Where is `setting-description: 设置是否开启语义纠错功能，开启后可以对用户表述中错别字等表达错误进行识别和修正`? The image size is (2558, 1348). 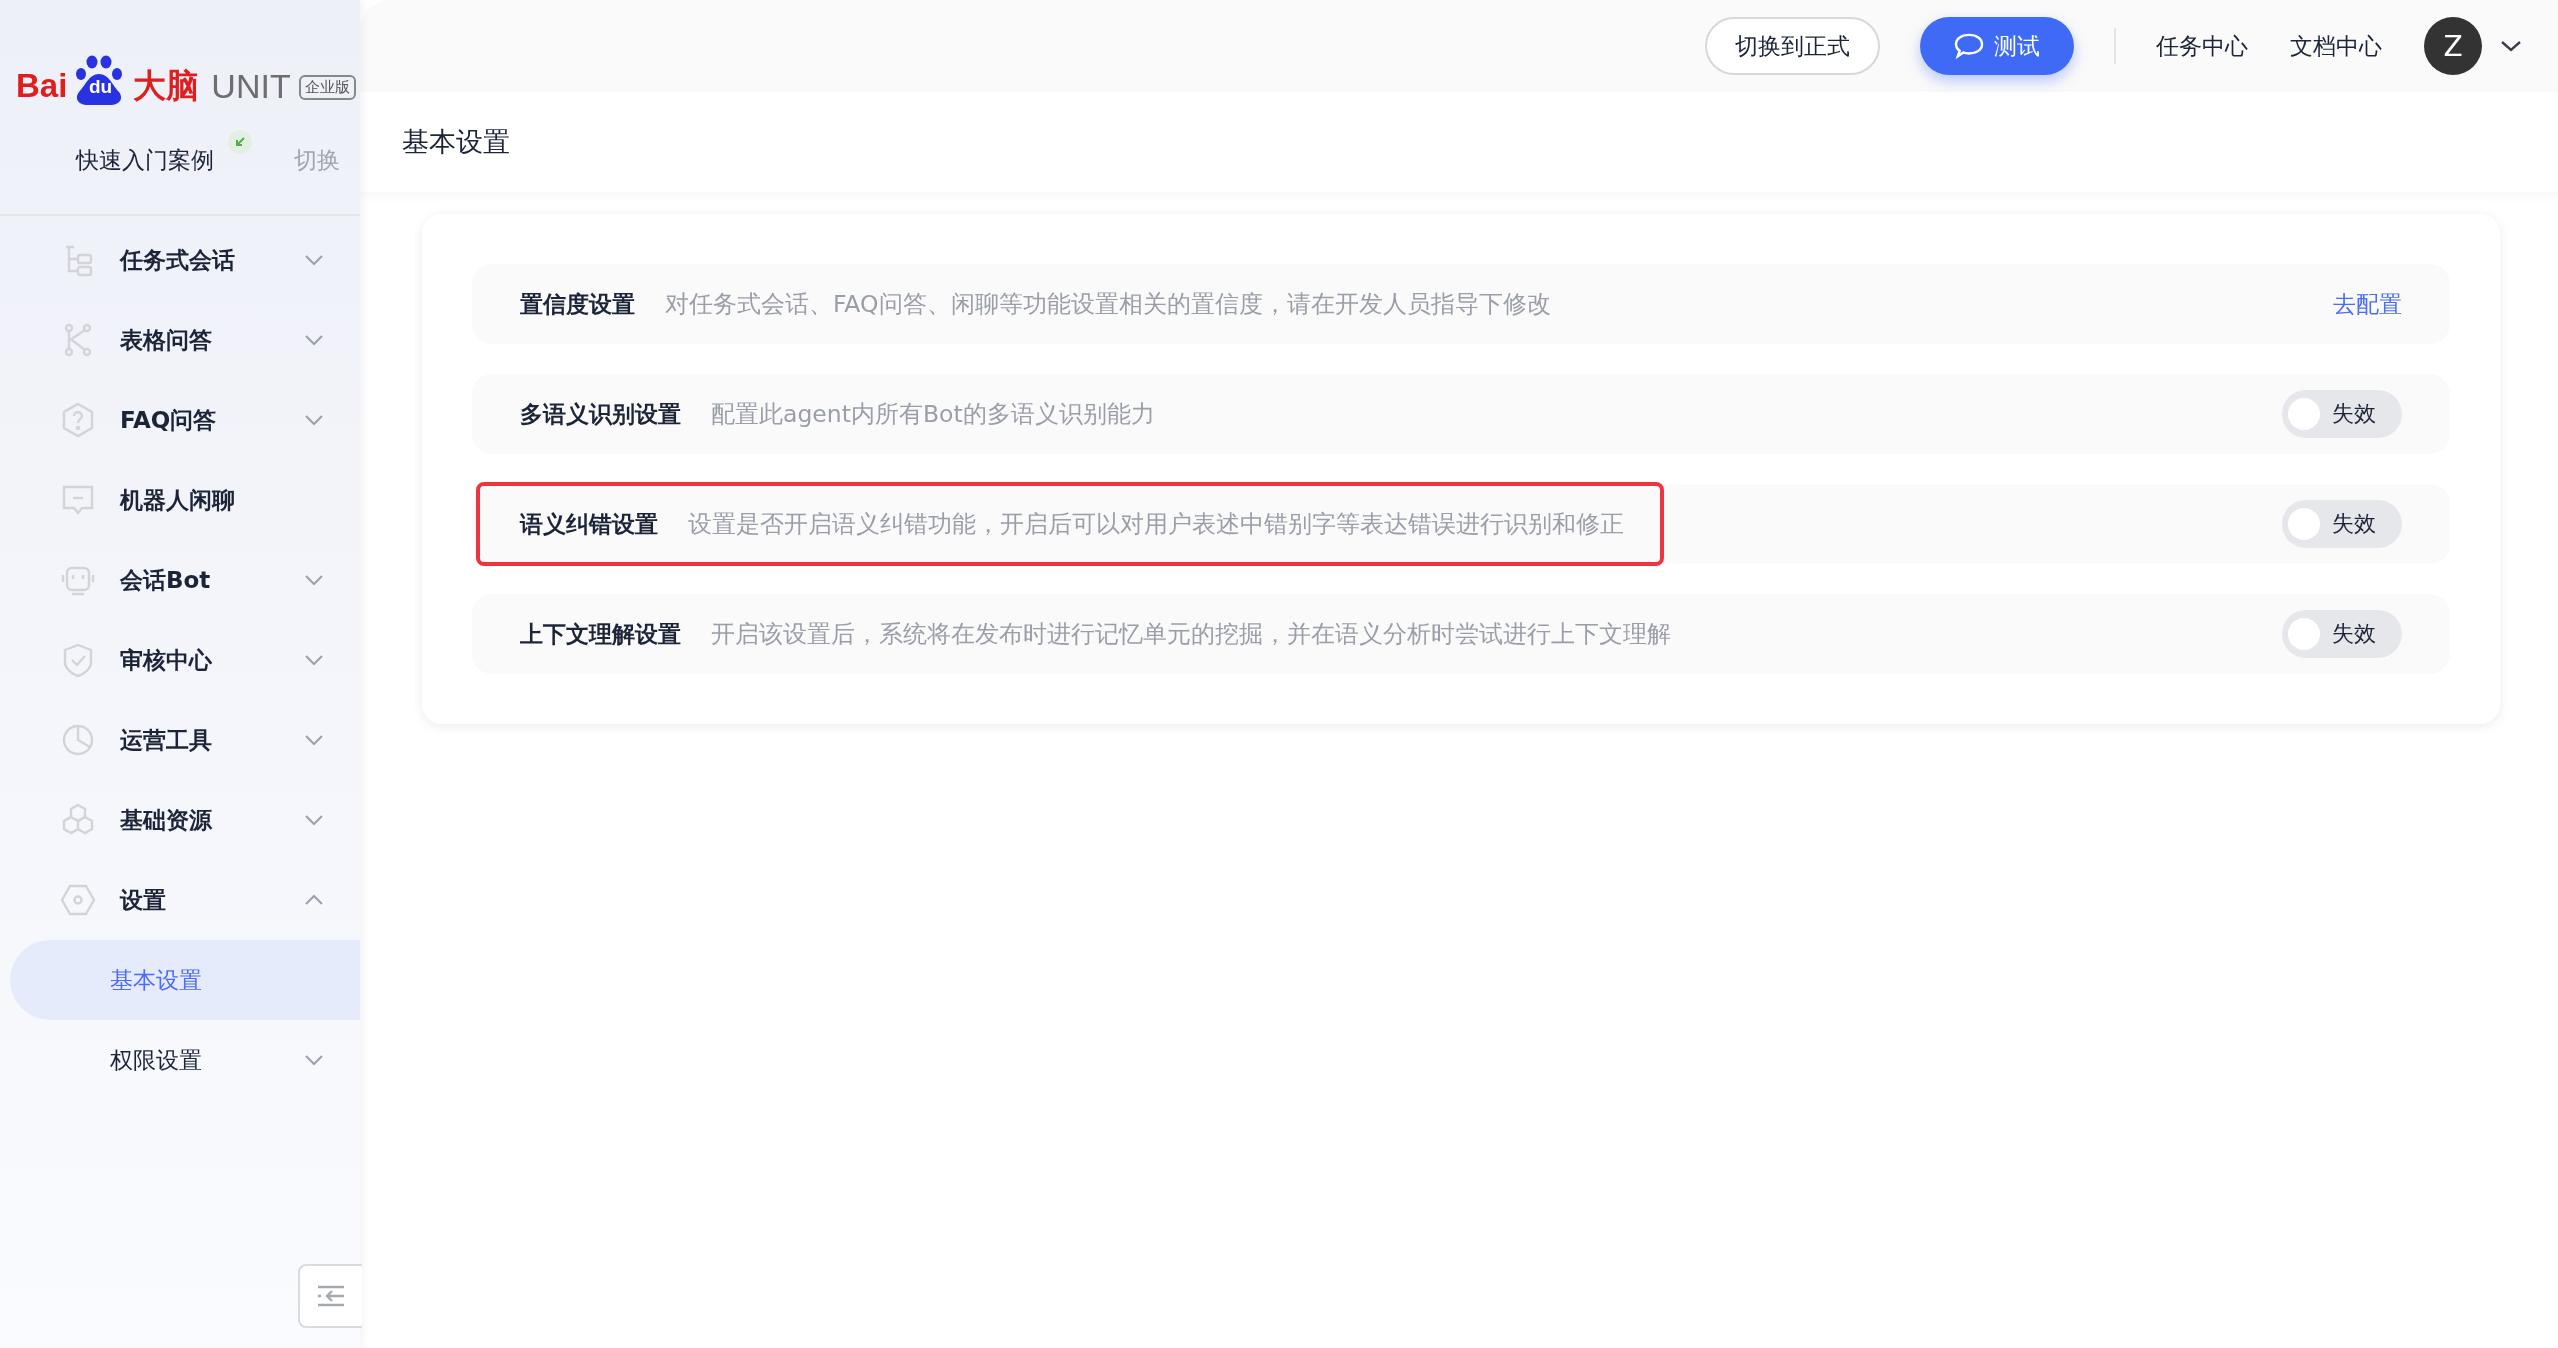
setting-description: 设置是否开启语义纠错功能，开启后可以对用户表述中错别字等表达错误进行识别和修正 is located at coordinates (1156, 524).